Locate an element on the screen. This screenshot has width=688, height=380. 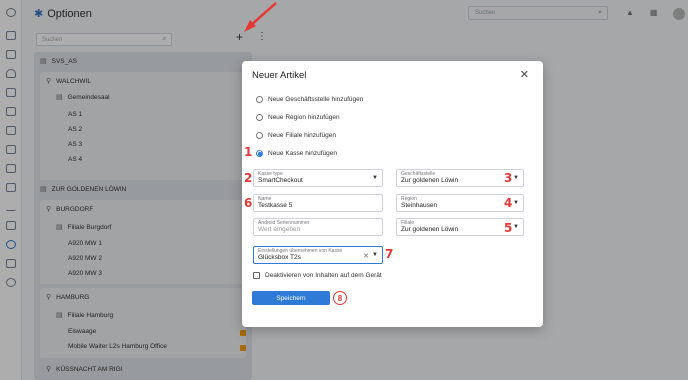
annotation-arrow-icon is located at coordinates (260, 17).